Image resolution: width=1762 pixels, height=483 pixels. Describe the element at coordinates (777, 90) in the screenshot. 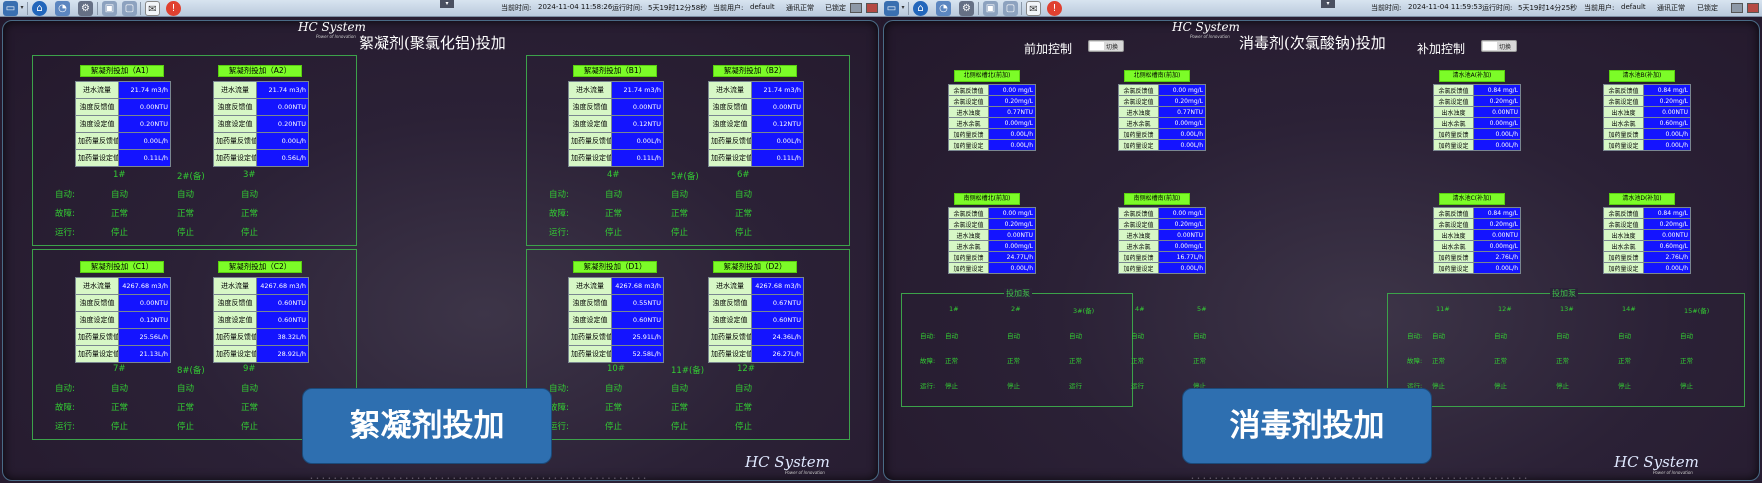

I see `row-value: 21.74 m3/h` at that location.